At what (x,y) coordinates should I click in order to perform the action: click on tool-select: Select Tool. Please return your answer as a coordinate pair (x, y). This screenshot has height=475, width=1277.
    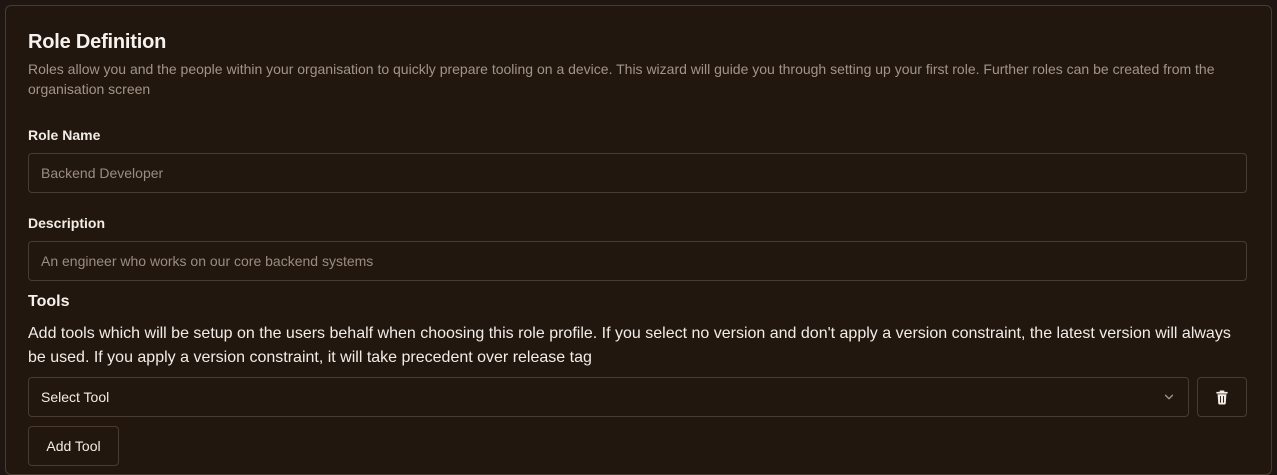
    Looking at the image, I should click on (608, 397).